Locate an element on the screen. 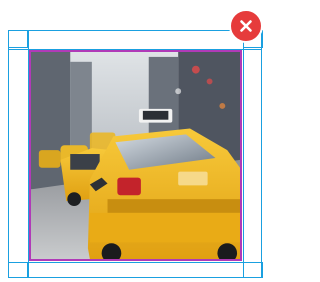 The image size is (320, 282). close-button is located at coordinates (246, 26).